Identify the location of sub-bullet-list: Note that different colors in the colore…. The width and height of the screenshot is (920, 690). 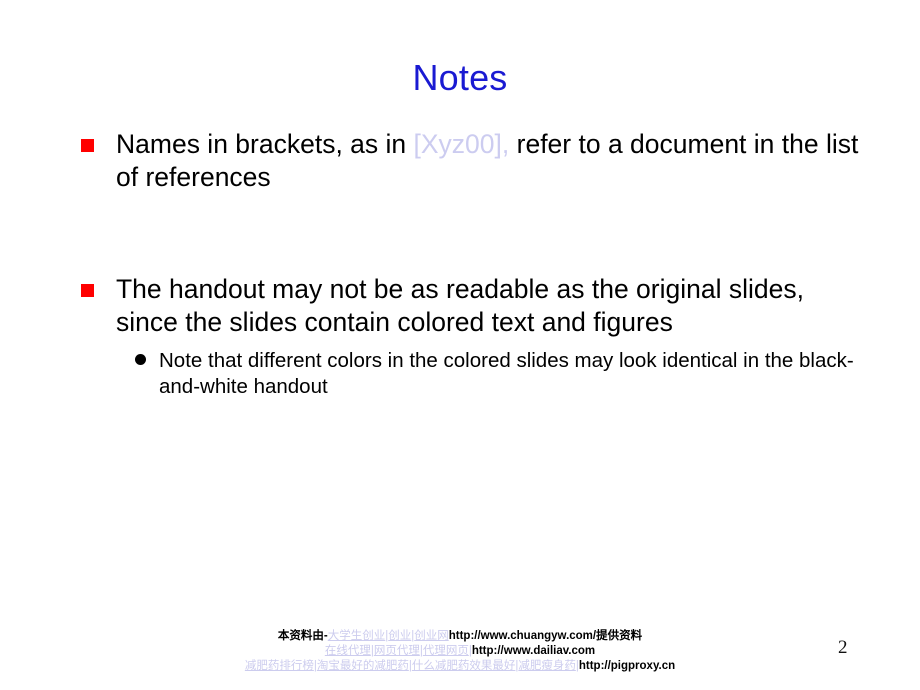
(473, 374).